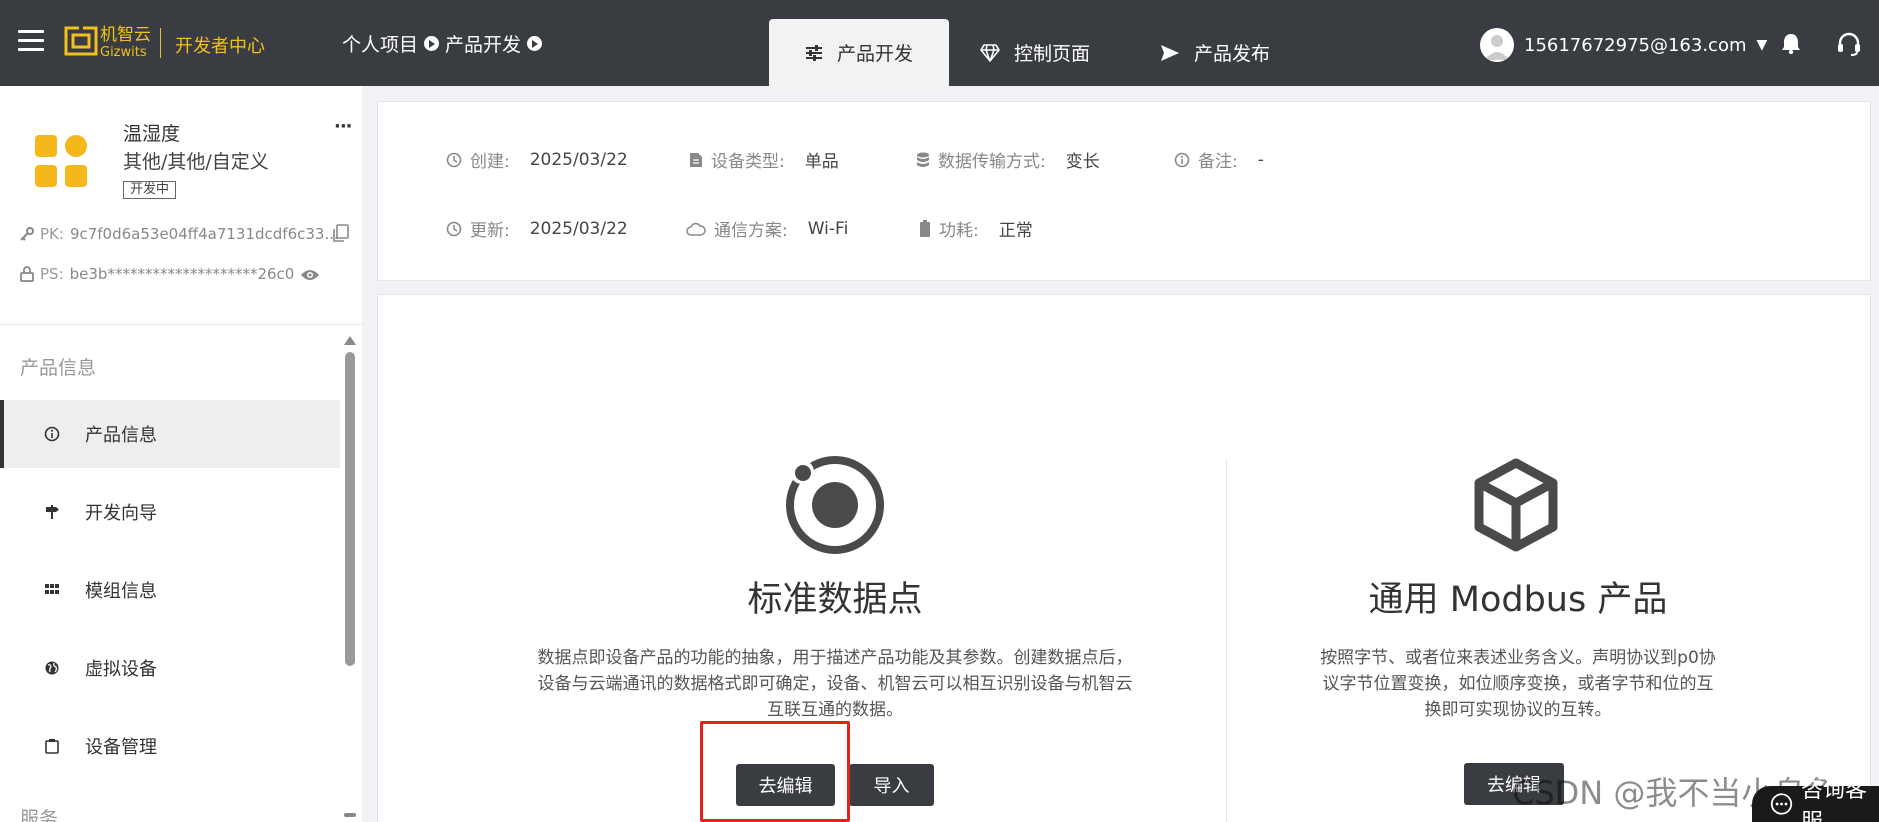 Image resolution: width=1879 pixels, height=822 pixels. I want to click on sidebar-item-label: 设备管理, so click(121, 747).